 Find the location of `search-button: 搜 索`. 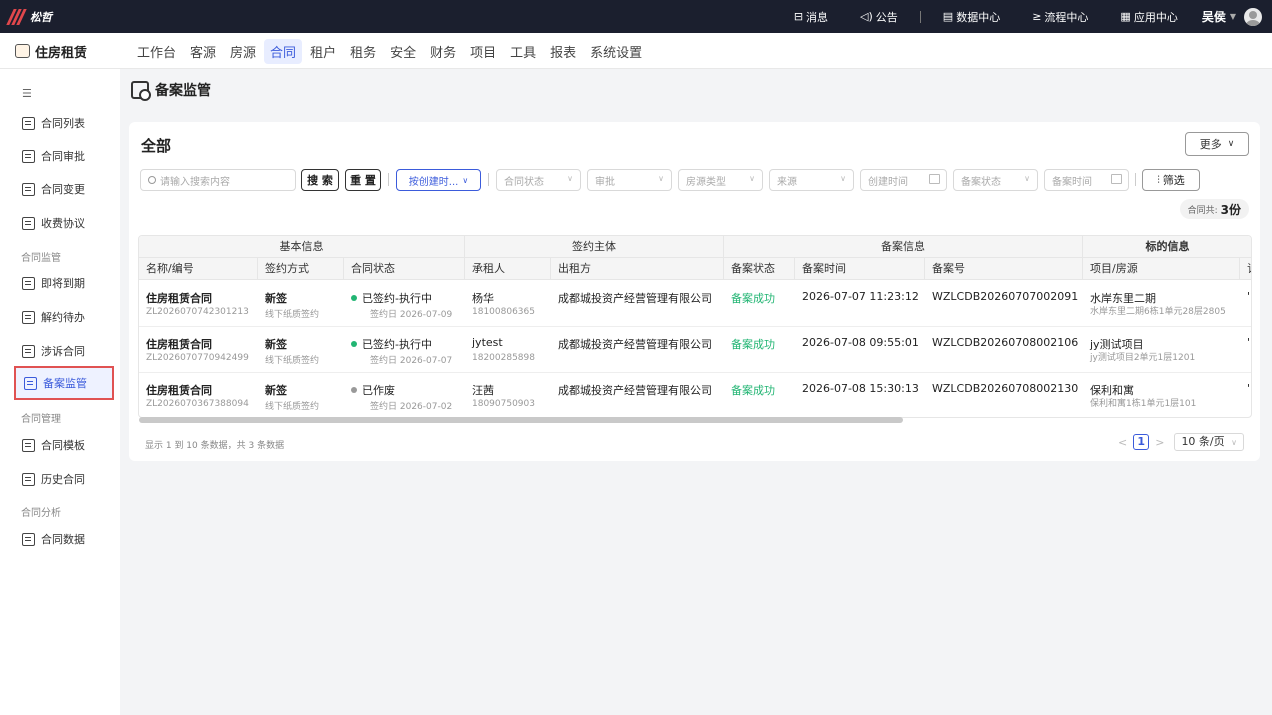

search-button: 搜 索 is located at coordinates (320, 180).